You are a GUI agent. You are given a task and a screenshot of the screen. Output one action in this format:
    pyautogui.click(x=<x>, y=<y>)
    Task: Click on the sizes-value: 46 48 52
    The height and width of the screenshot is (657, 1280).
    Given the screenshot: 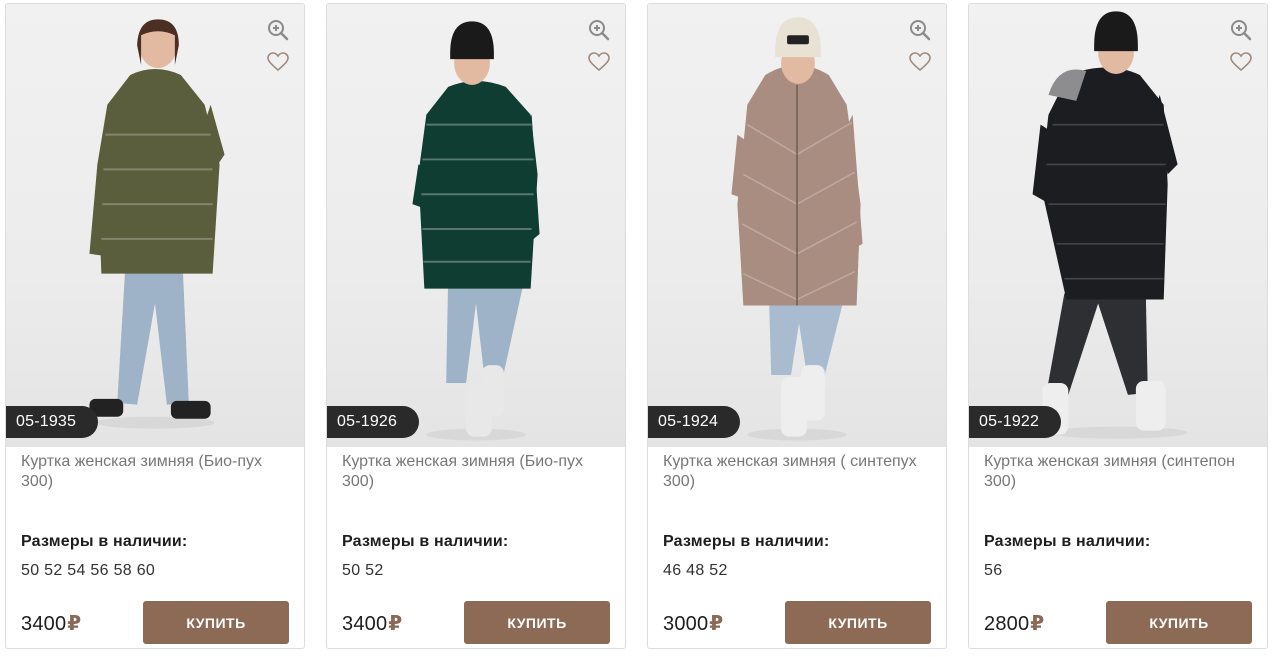 What is the action you would take?
    pyautogui.click(x=695, y=570)
    